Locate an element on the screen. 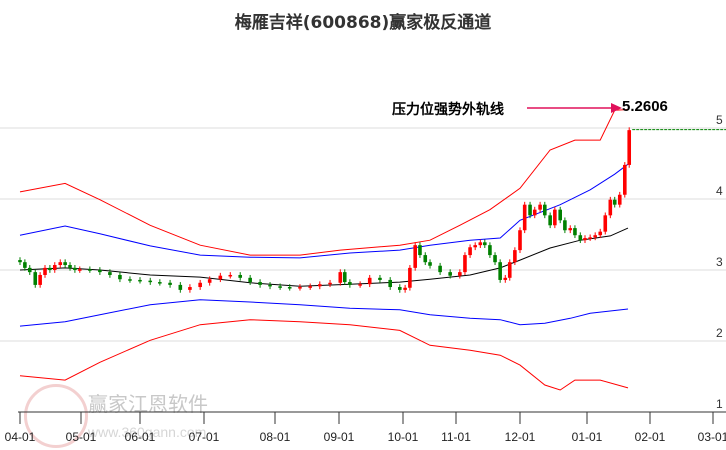 The height and width of the screenshot is (450, 726). y-tick-label: 4 is located at coordinates (719, 191).